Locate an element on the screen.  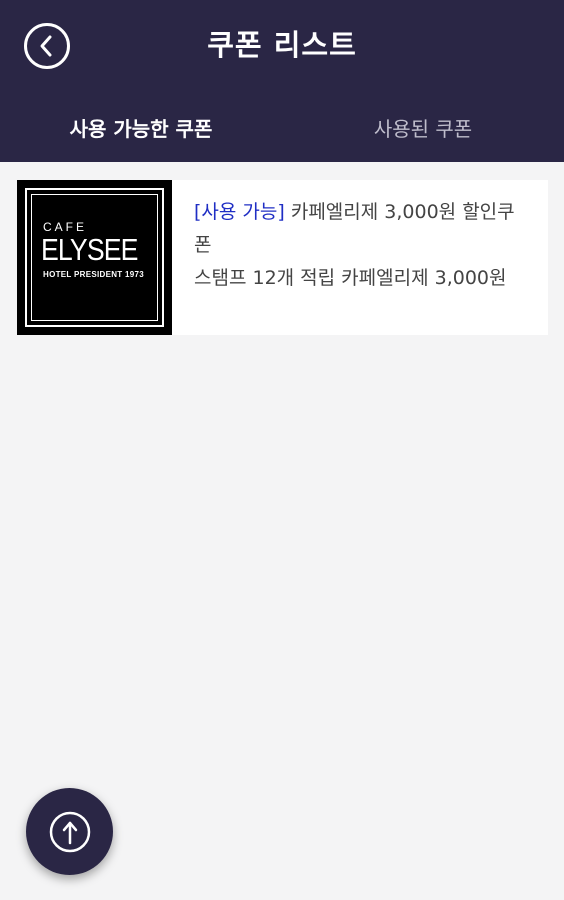
coupon-title-line: [사용 가능] 카페엘리제 3,000원 할인쿠폰 is located at coordinates (362, 229).